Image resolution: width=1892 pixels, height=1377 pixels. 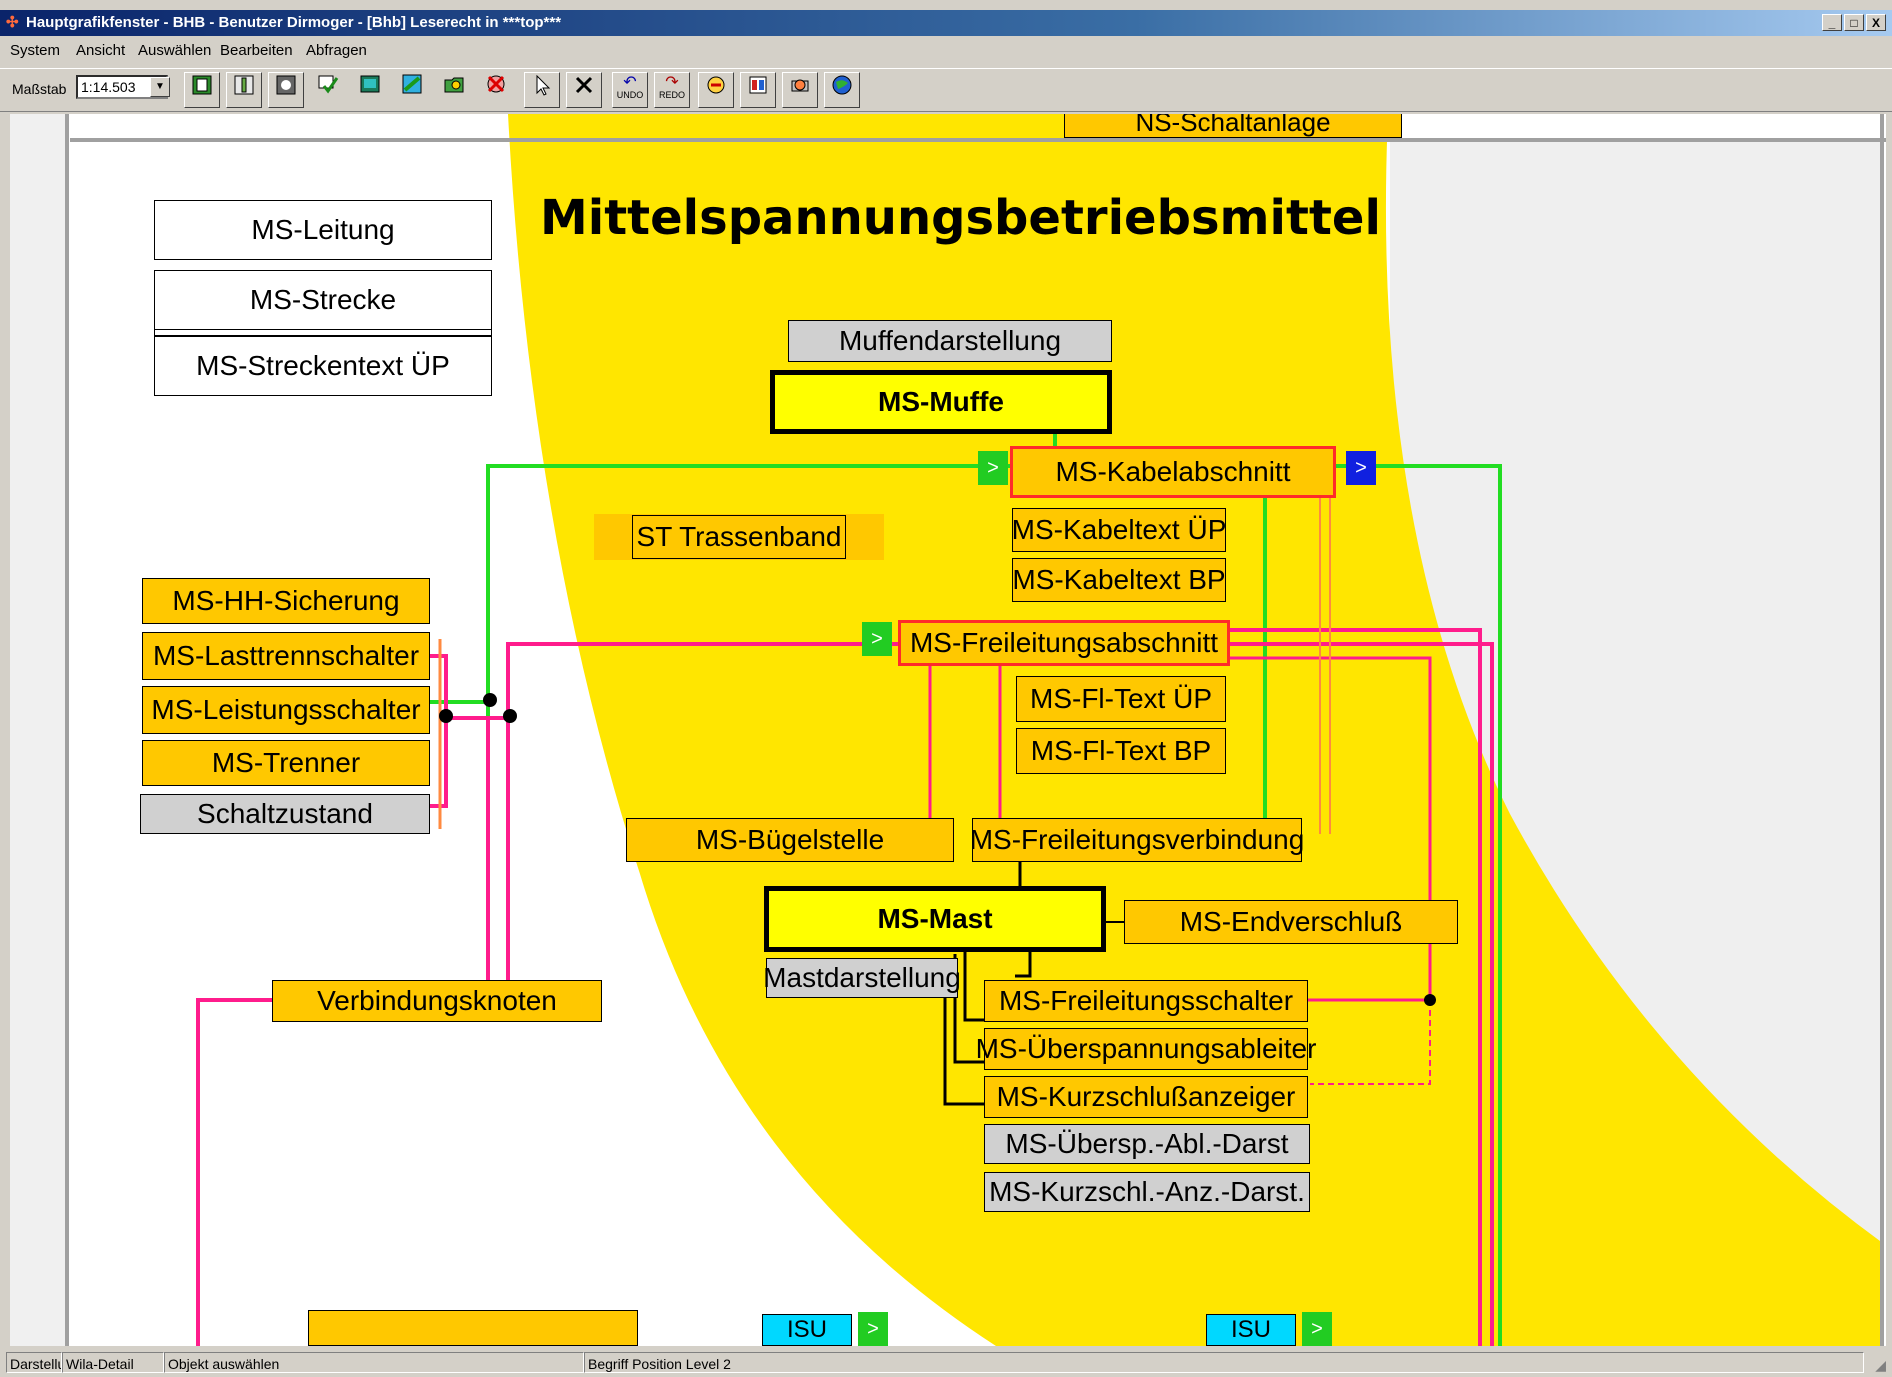 I want to click on ms-endverschluss-box: MS-Endverschluß, so click(x=1291, y=922).